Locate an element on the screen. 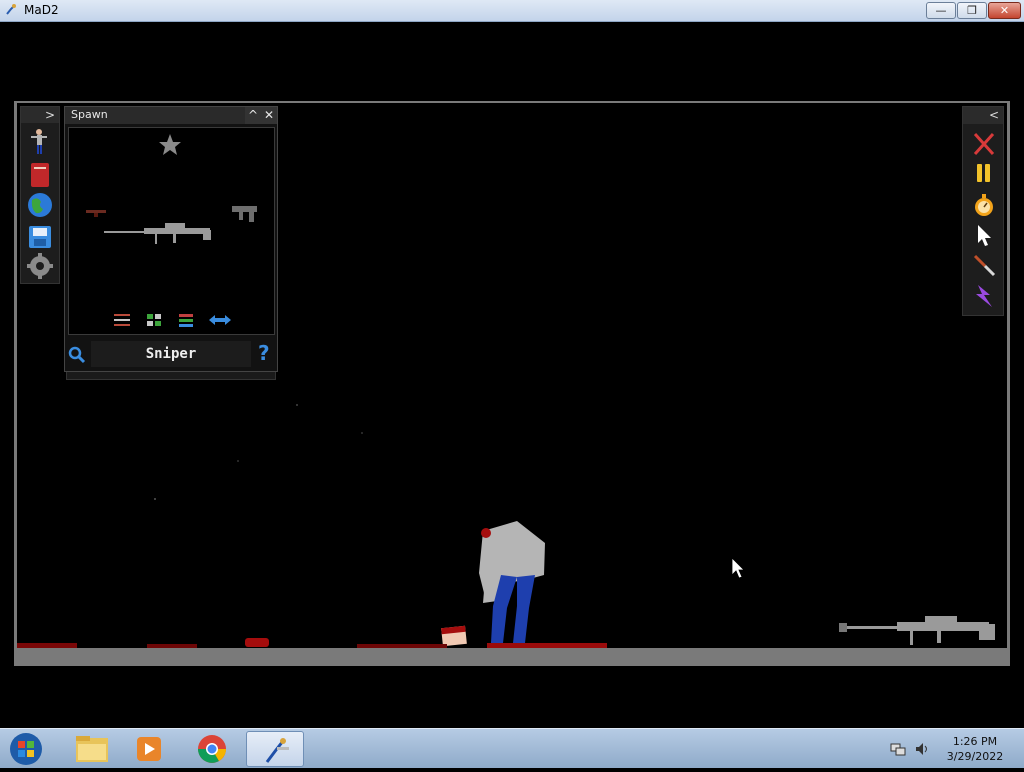 Image resolution: width=1024 pixels, height=772 pixels. collapse-panel-icon: ^ is located at coordinates (253, 115).